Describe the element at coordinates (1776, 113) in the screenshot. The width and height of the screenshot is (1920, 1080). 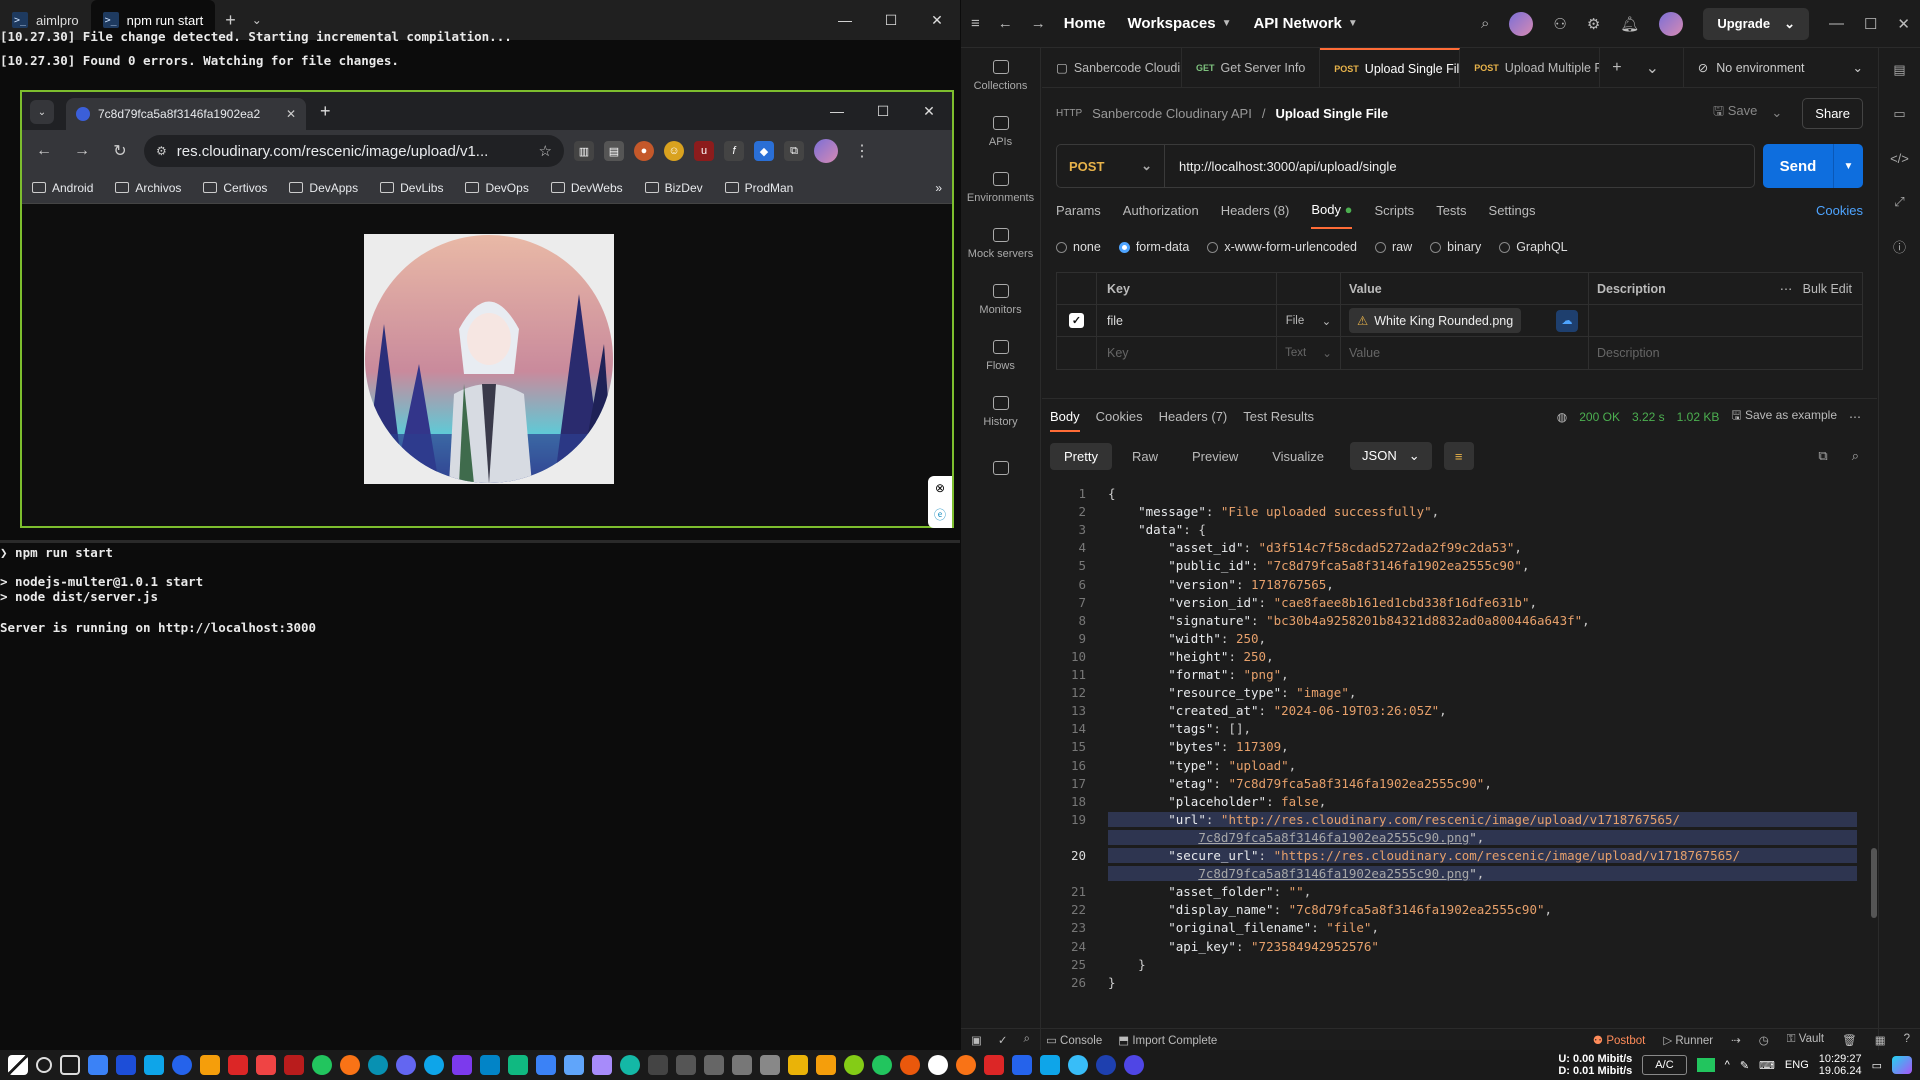
I see `chevron-down-icon: ⌄` at that location.